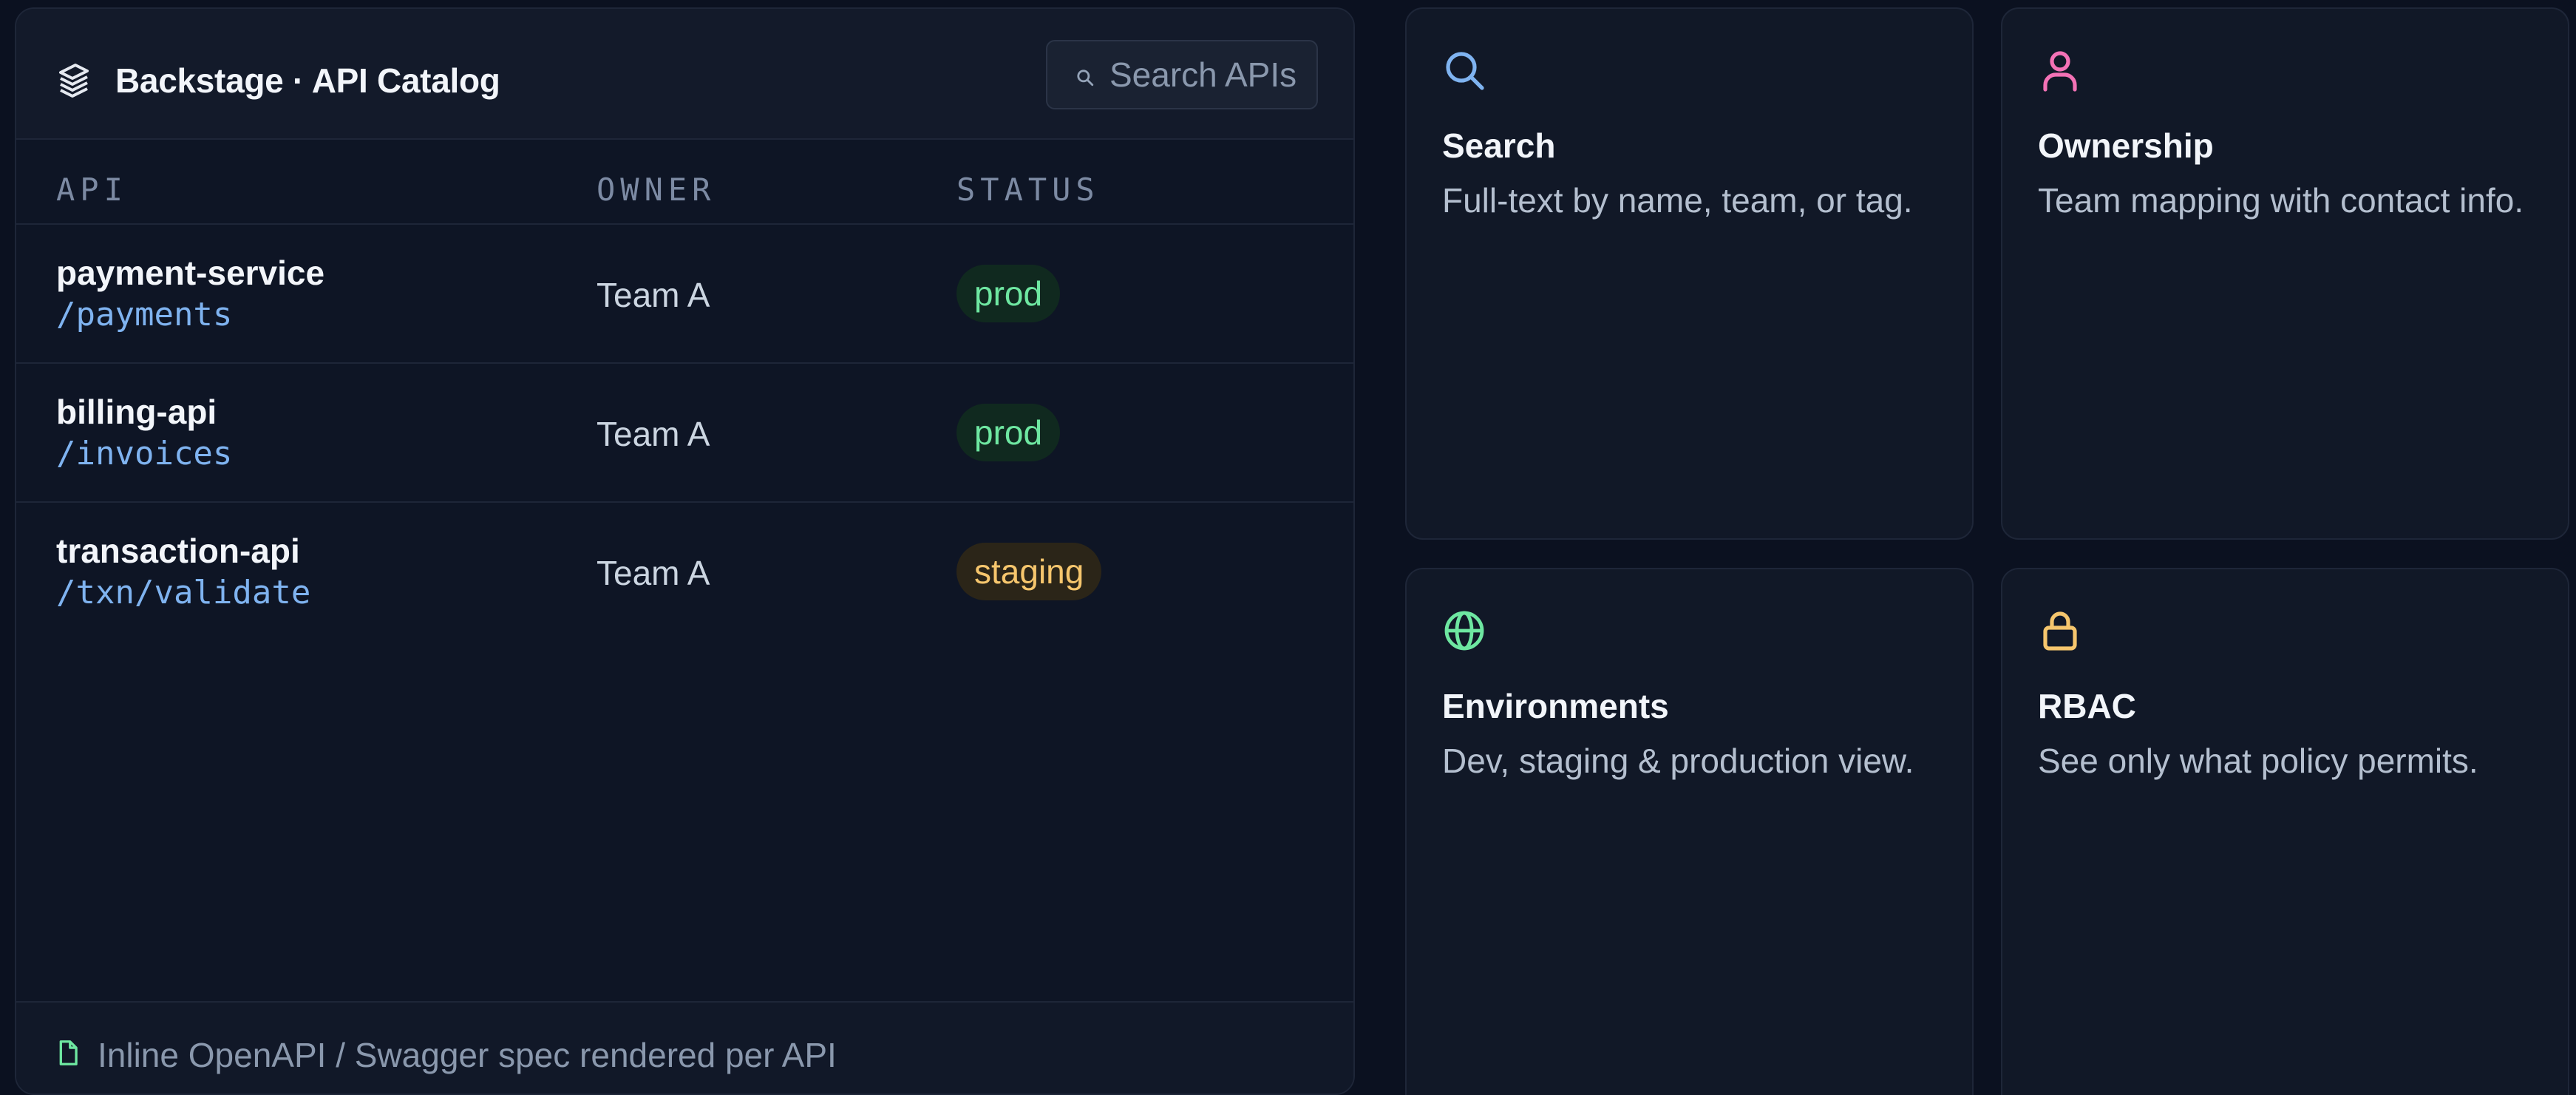 The width and height of the screenshot is (2576, 1095). I want to click on table-row: billing-api /invoices Team A prod, so click(684, 431).